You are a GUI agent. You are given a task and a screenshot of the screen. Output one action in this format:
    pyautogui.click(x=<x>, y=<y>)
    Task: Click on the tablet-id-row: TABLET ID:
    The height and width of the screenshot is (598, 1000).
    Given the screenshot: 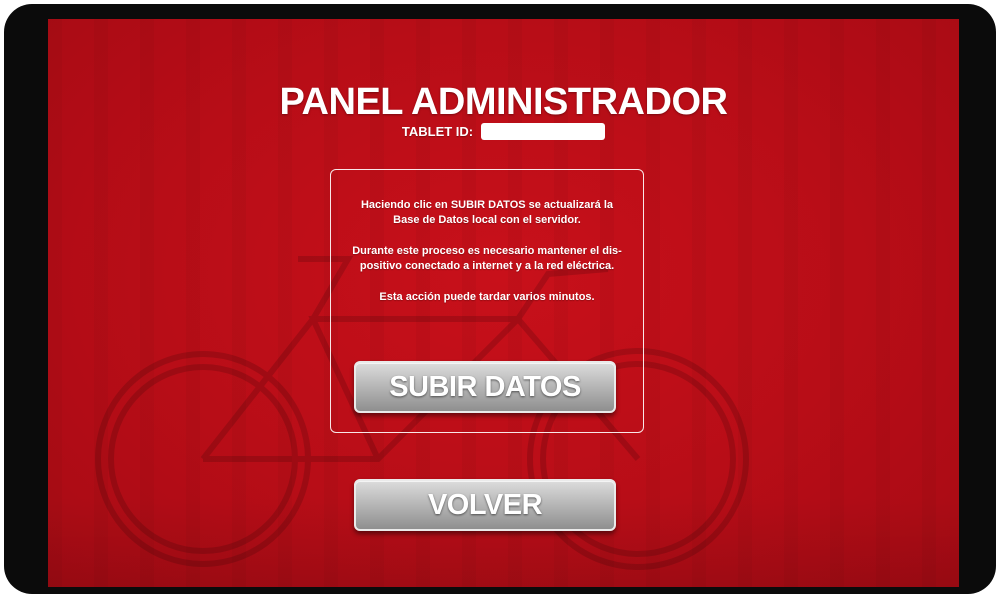 What is the action you would take?
    pyautogui.click(x=503, y=131)
    